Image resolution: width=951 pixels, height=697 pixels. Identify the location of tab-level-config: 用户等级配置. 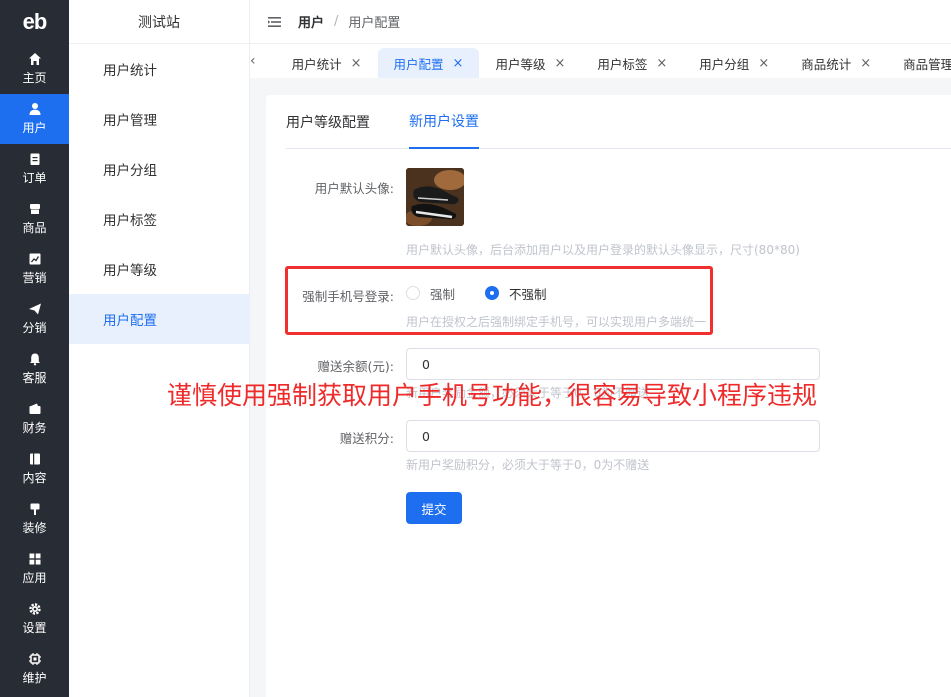
(328, 122).